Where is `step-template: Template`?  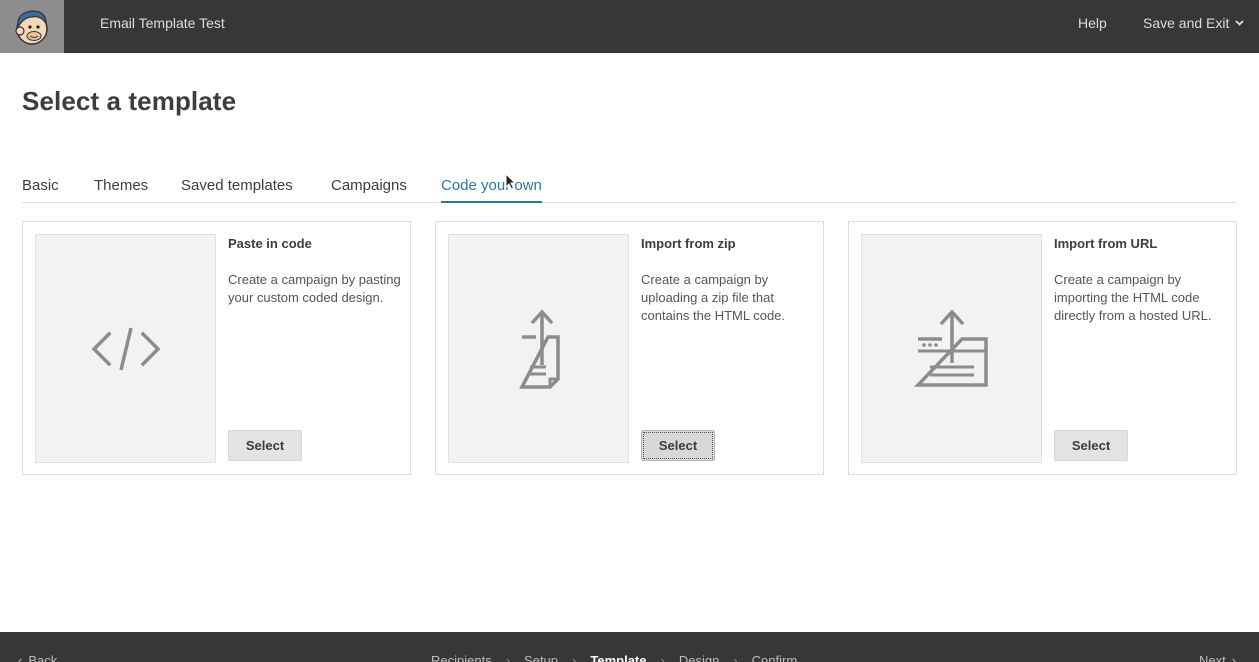
step-template: Template is located at coordinates (618, 657).